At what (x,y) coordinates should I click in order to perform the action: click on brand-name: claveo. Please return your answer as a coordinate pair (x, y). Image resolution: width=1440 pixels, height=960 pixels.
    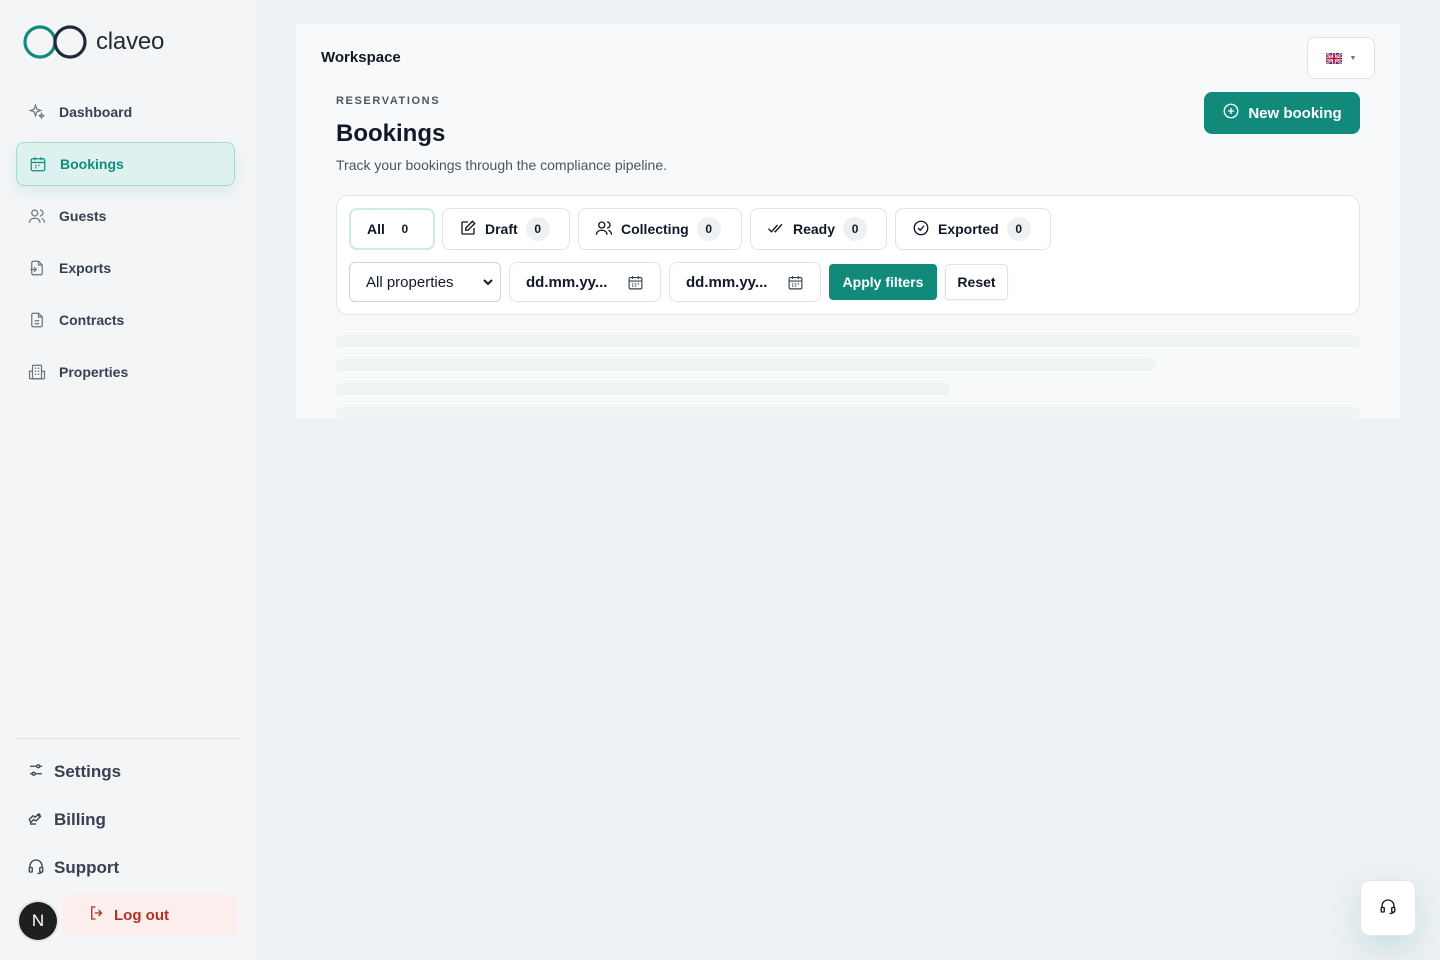
    Looking at the image, I should click on (130, 41).